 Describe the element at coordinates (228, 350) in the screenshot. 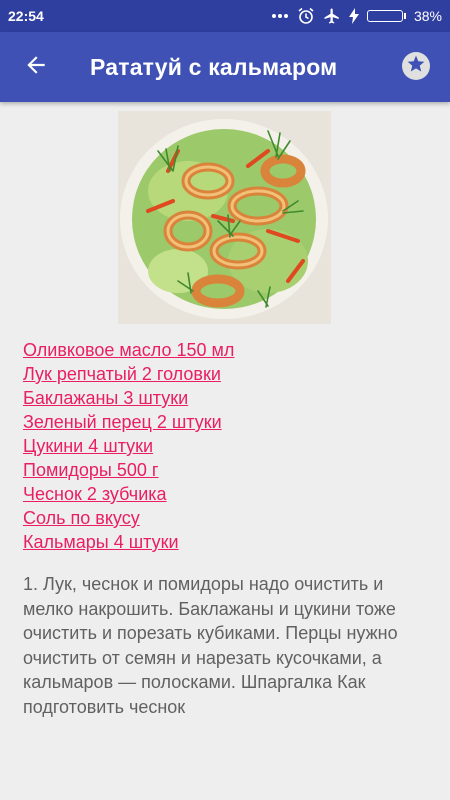

I see `ingredient-link: Оливковое масло 150 мл` at that location.